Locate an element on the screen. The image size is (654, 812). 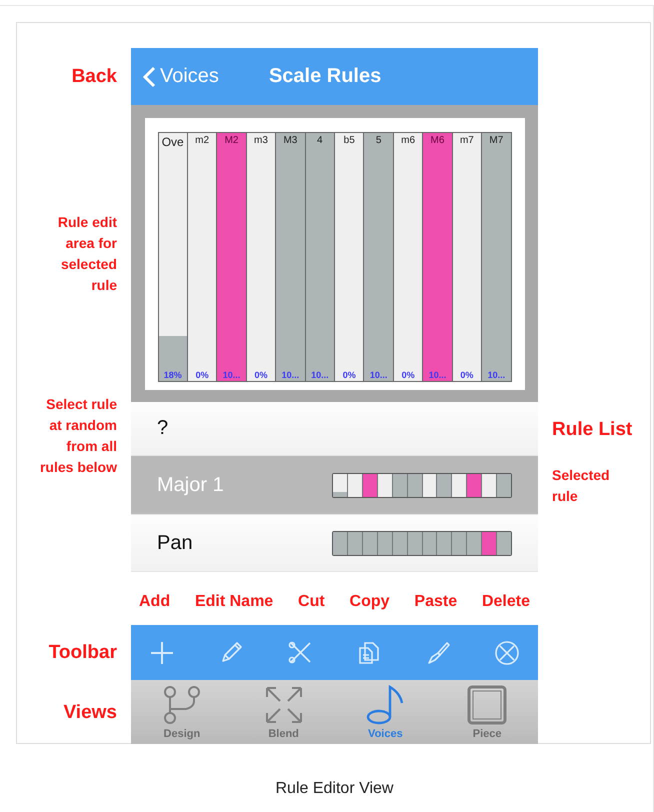
annotation: Toolbar is located at coordinates (83, 652).